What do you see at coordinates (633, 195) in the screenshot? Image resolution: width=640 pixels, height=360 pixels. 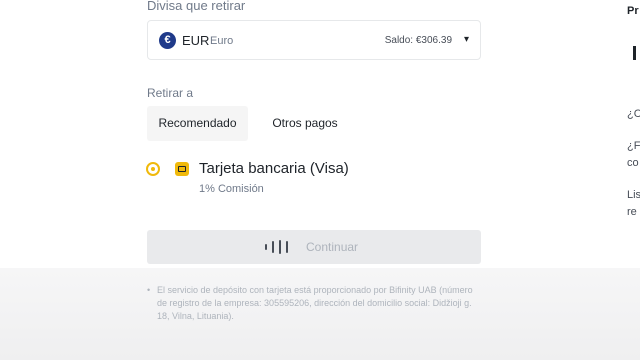 I see `side-panel-link: Lis` at bounding box center [633, 195].